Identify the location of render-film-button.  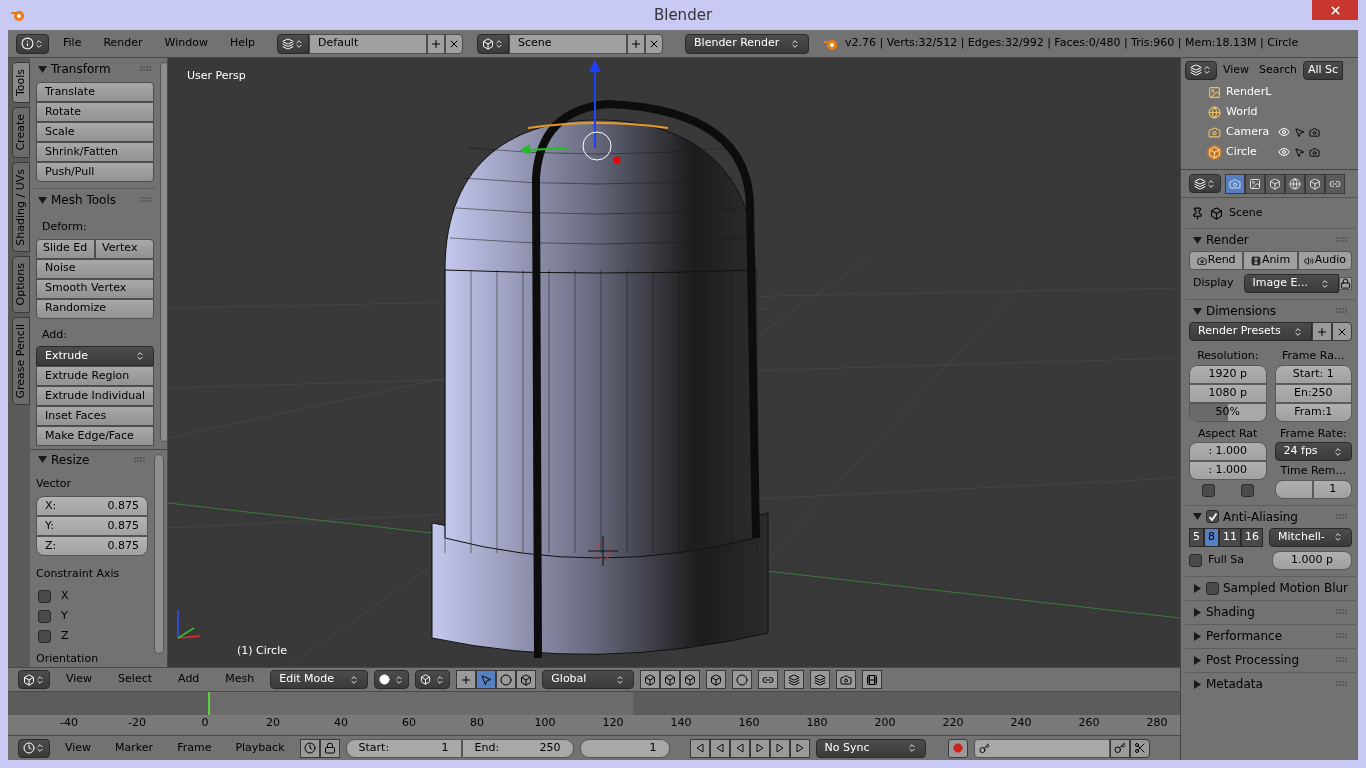
(872, 679).